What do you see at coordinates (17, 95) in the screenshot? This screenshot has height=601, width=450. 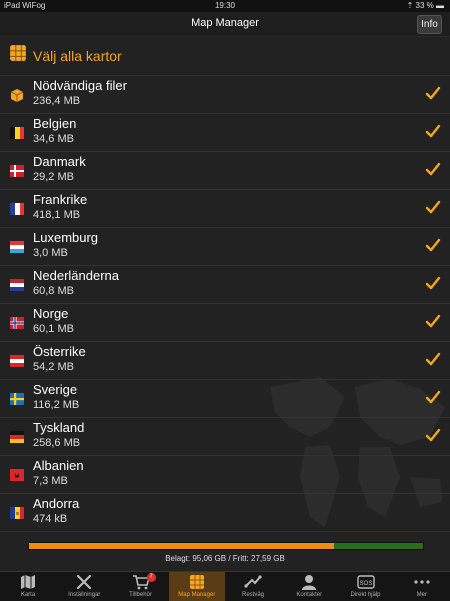 I see `package-icon` at bounding box center [17, 95].